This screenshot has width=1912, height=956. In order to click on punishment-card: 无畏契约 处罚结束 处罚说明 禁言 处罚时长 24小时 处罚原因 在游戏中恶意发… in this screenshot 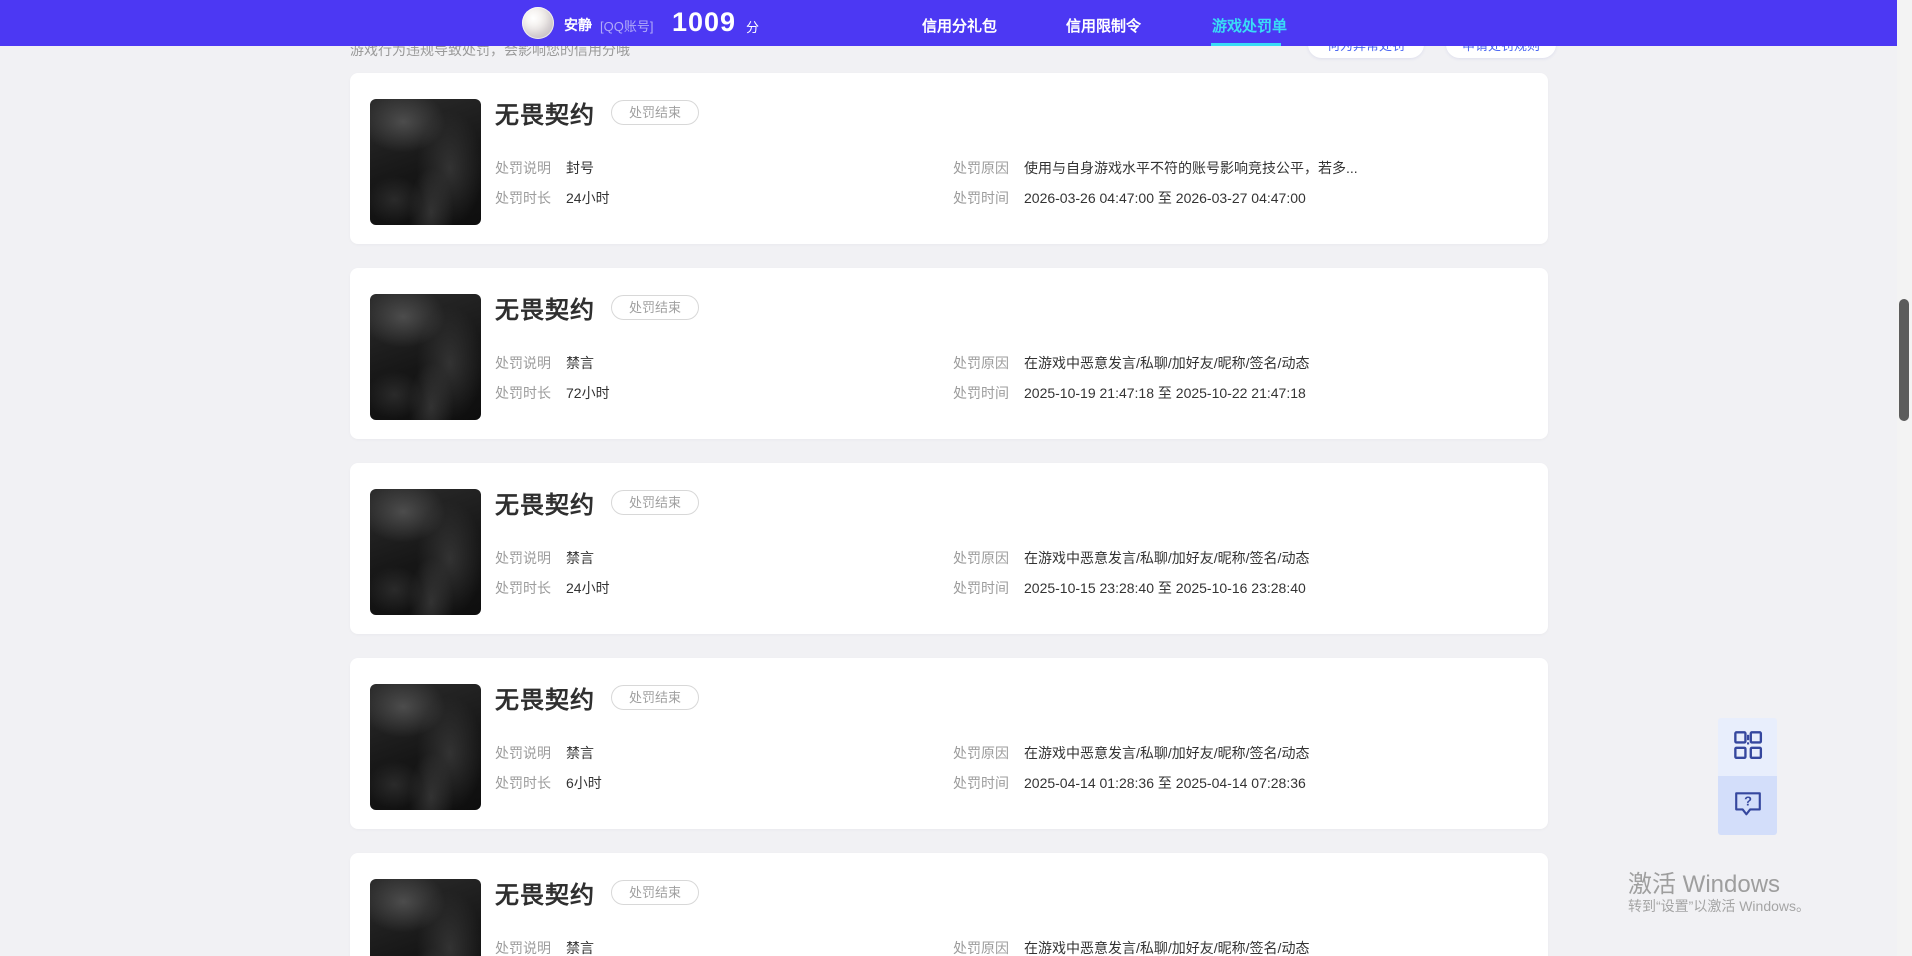, I will do `click(949, 548)`.